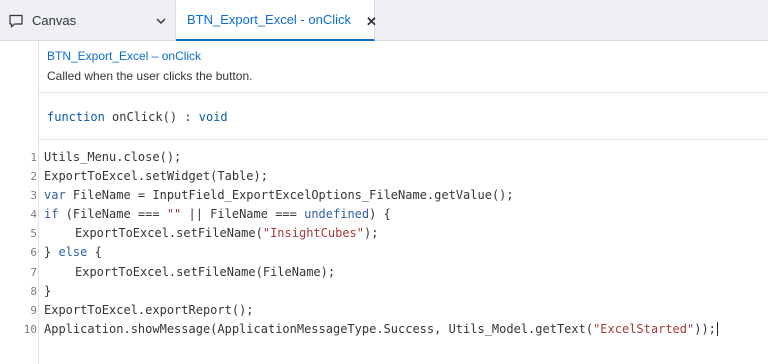  What do you see at coordinates (33, 253) in the screenshot?
I see `line-number: 6` at bounding box center [33, 253].